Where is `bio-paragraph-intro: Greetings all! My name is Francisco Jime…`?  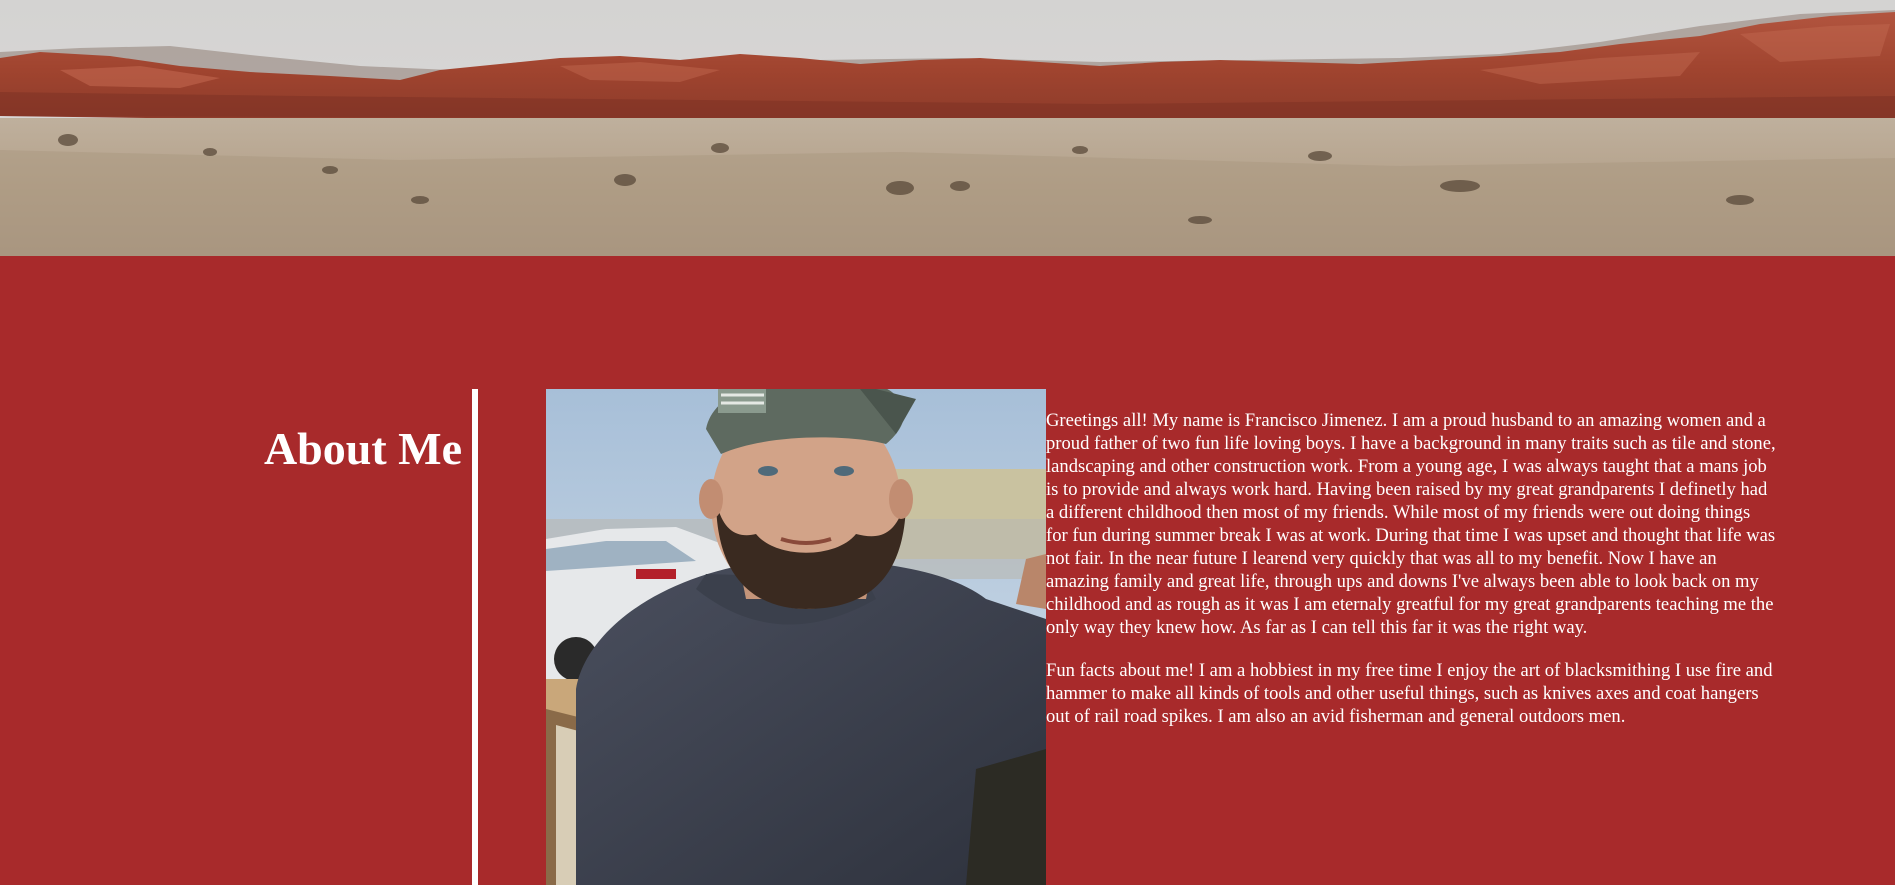 bio-paragraph-intro: Greetings all! My name is Francisco Jime… is located at coordinates (1411, 524).